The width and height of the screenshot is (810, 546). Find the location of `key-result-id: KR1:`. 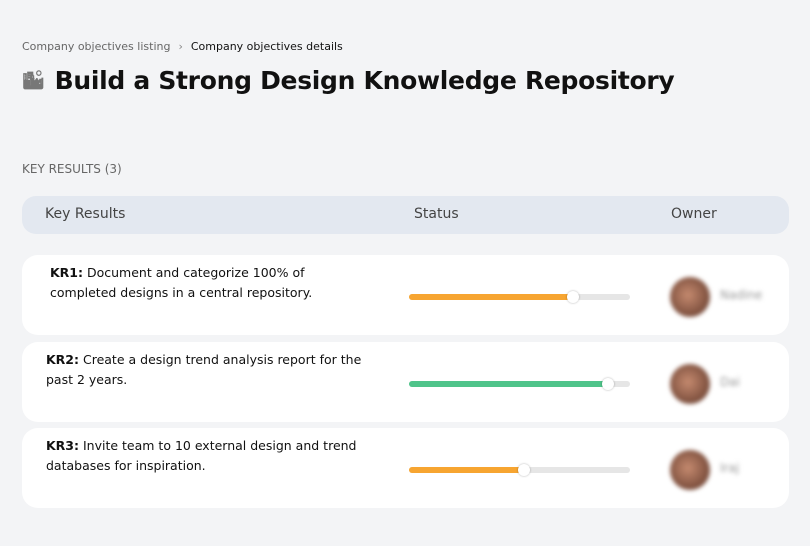

key-result-id: KR1: is located at coordinates (67, 272).